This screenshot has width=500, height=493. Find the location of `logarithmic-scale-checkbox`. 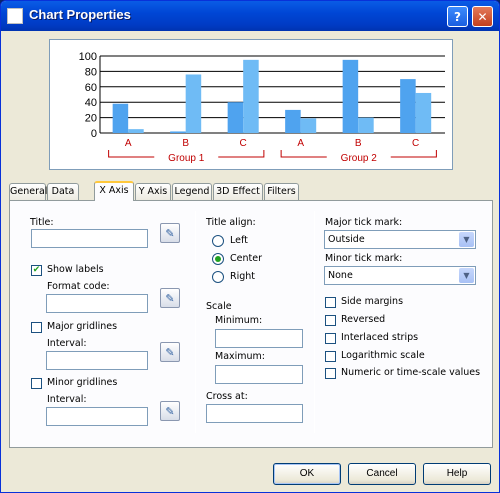

logarithmic-scale-checkbox is located at coordinates (330, 356).